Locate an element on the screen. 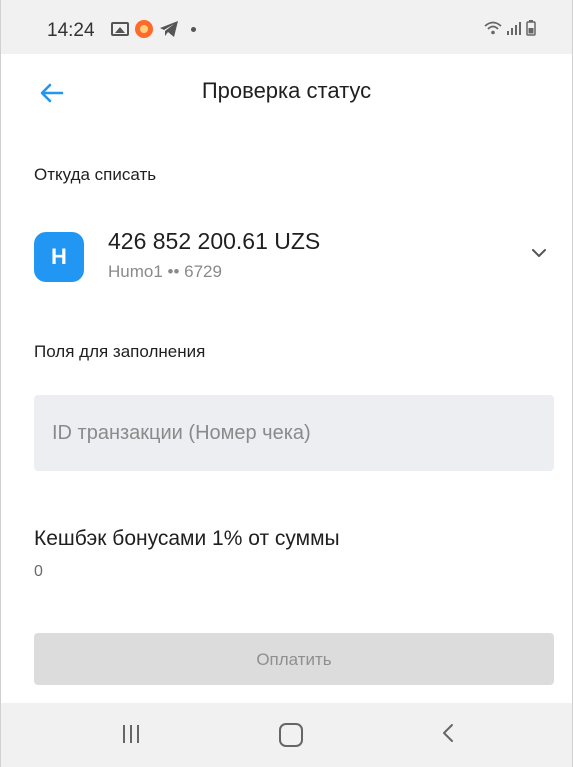  wifi-icon is located at coordinates (493, 28).